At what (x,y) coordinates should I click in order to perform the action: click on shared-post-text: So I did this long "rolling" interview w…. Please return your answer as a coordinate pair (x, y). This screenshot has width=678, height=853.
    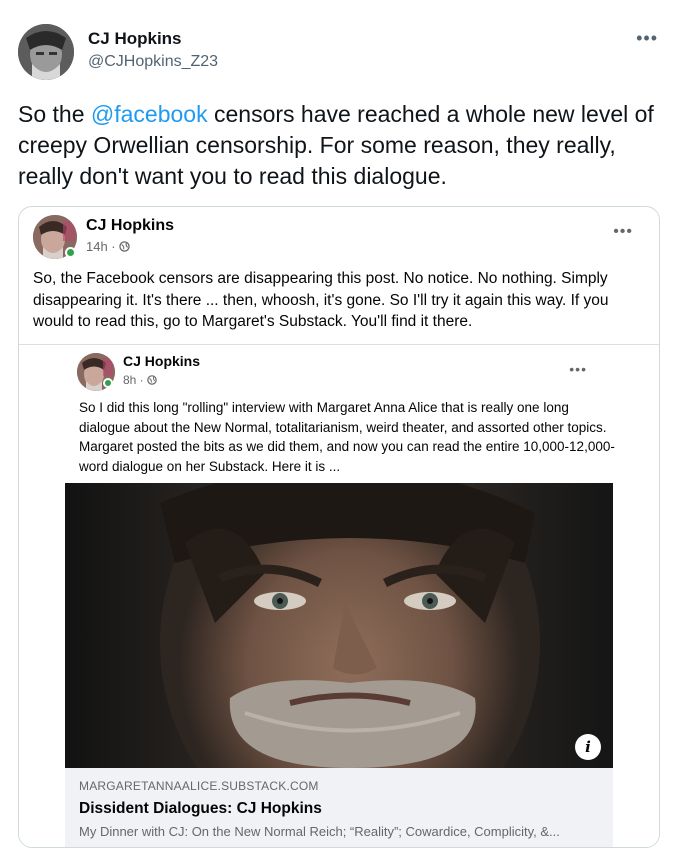
    Looking at the image, I should click on (347, 437).